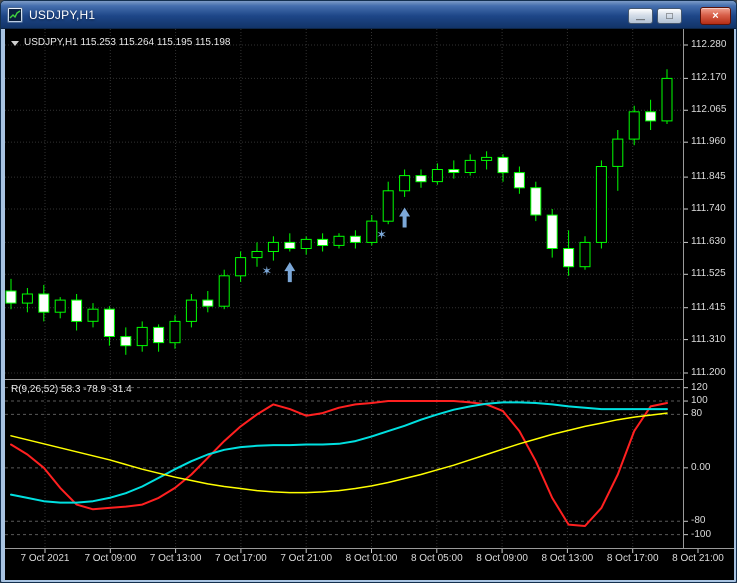  Describe the element at coordinates (708, 242) in the screenshot. I see `price-axis-label: 111.630` at that location.